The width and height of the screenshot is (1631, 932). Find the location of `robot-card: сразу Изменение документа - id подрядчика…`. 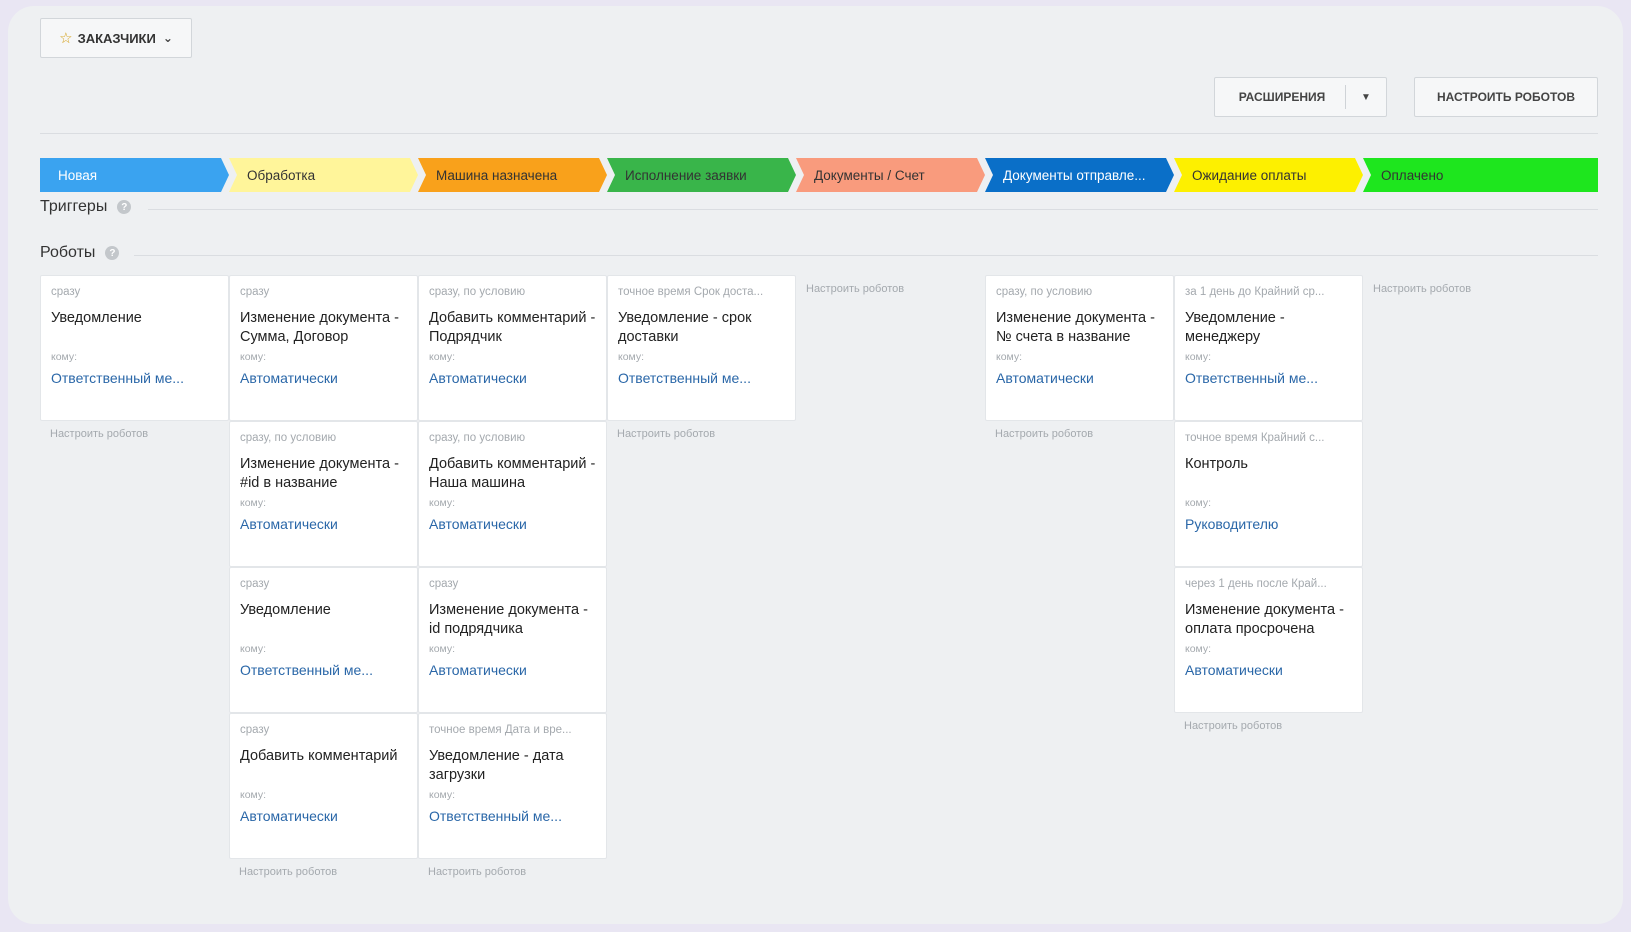

robot-card: сразу Изменение документа - id подрядчика… is located at coordinates (512, 640).